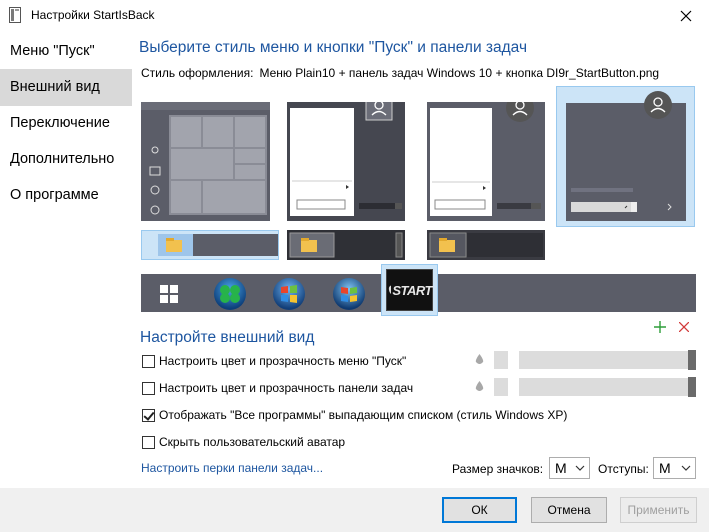 Image resolution: width=709 pixels, height=532 pixels. I want to click on clover-orb-icon, so click(230, 294).